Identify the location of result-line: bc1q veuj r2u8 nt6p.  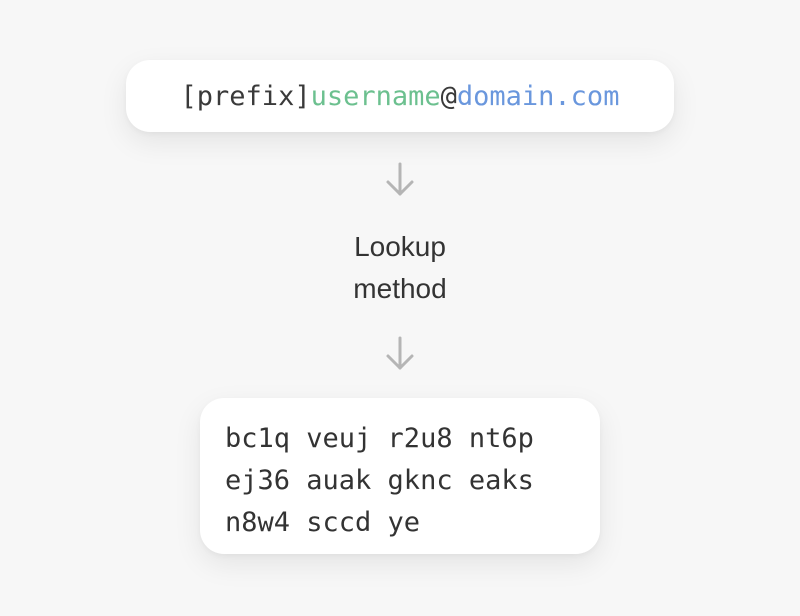
(379, 438).